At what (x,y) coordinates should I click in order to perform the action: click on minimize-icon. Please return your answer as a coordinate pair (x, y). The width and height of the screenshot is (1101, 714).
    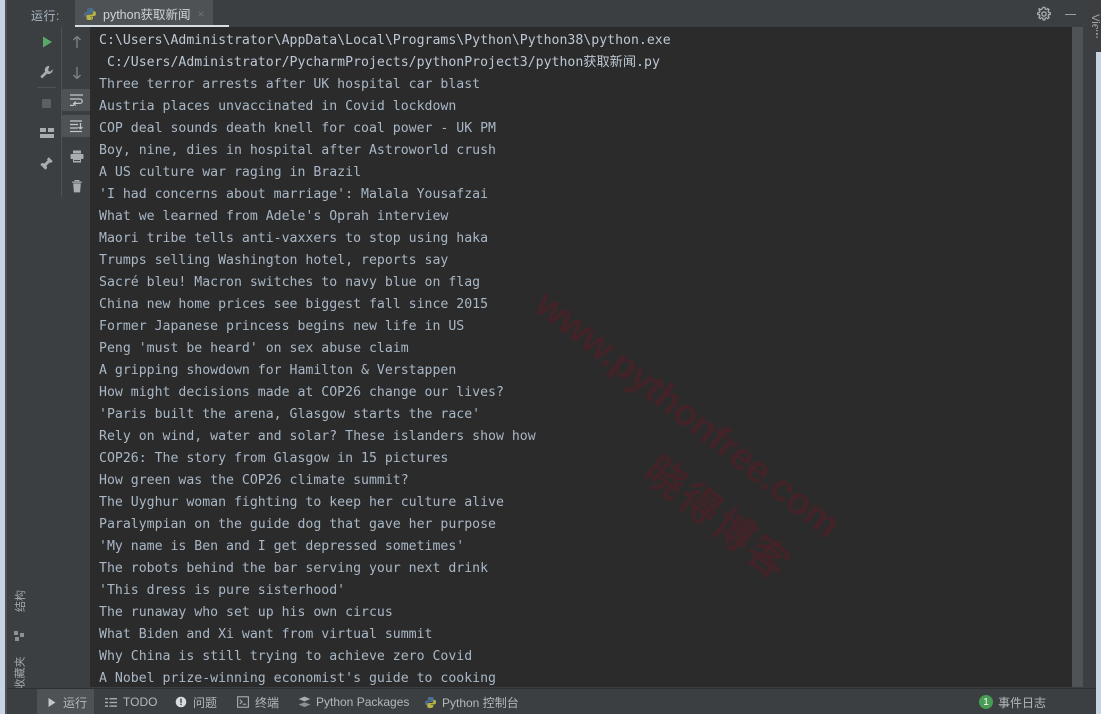
    Looking at the image, I should click on (1070, 14).